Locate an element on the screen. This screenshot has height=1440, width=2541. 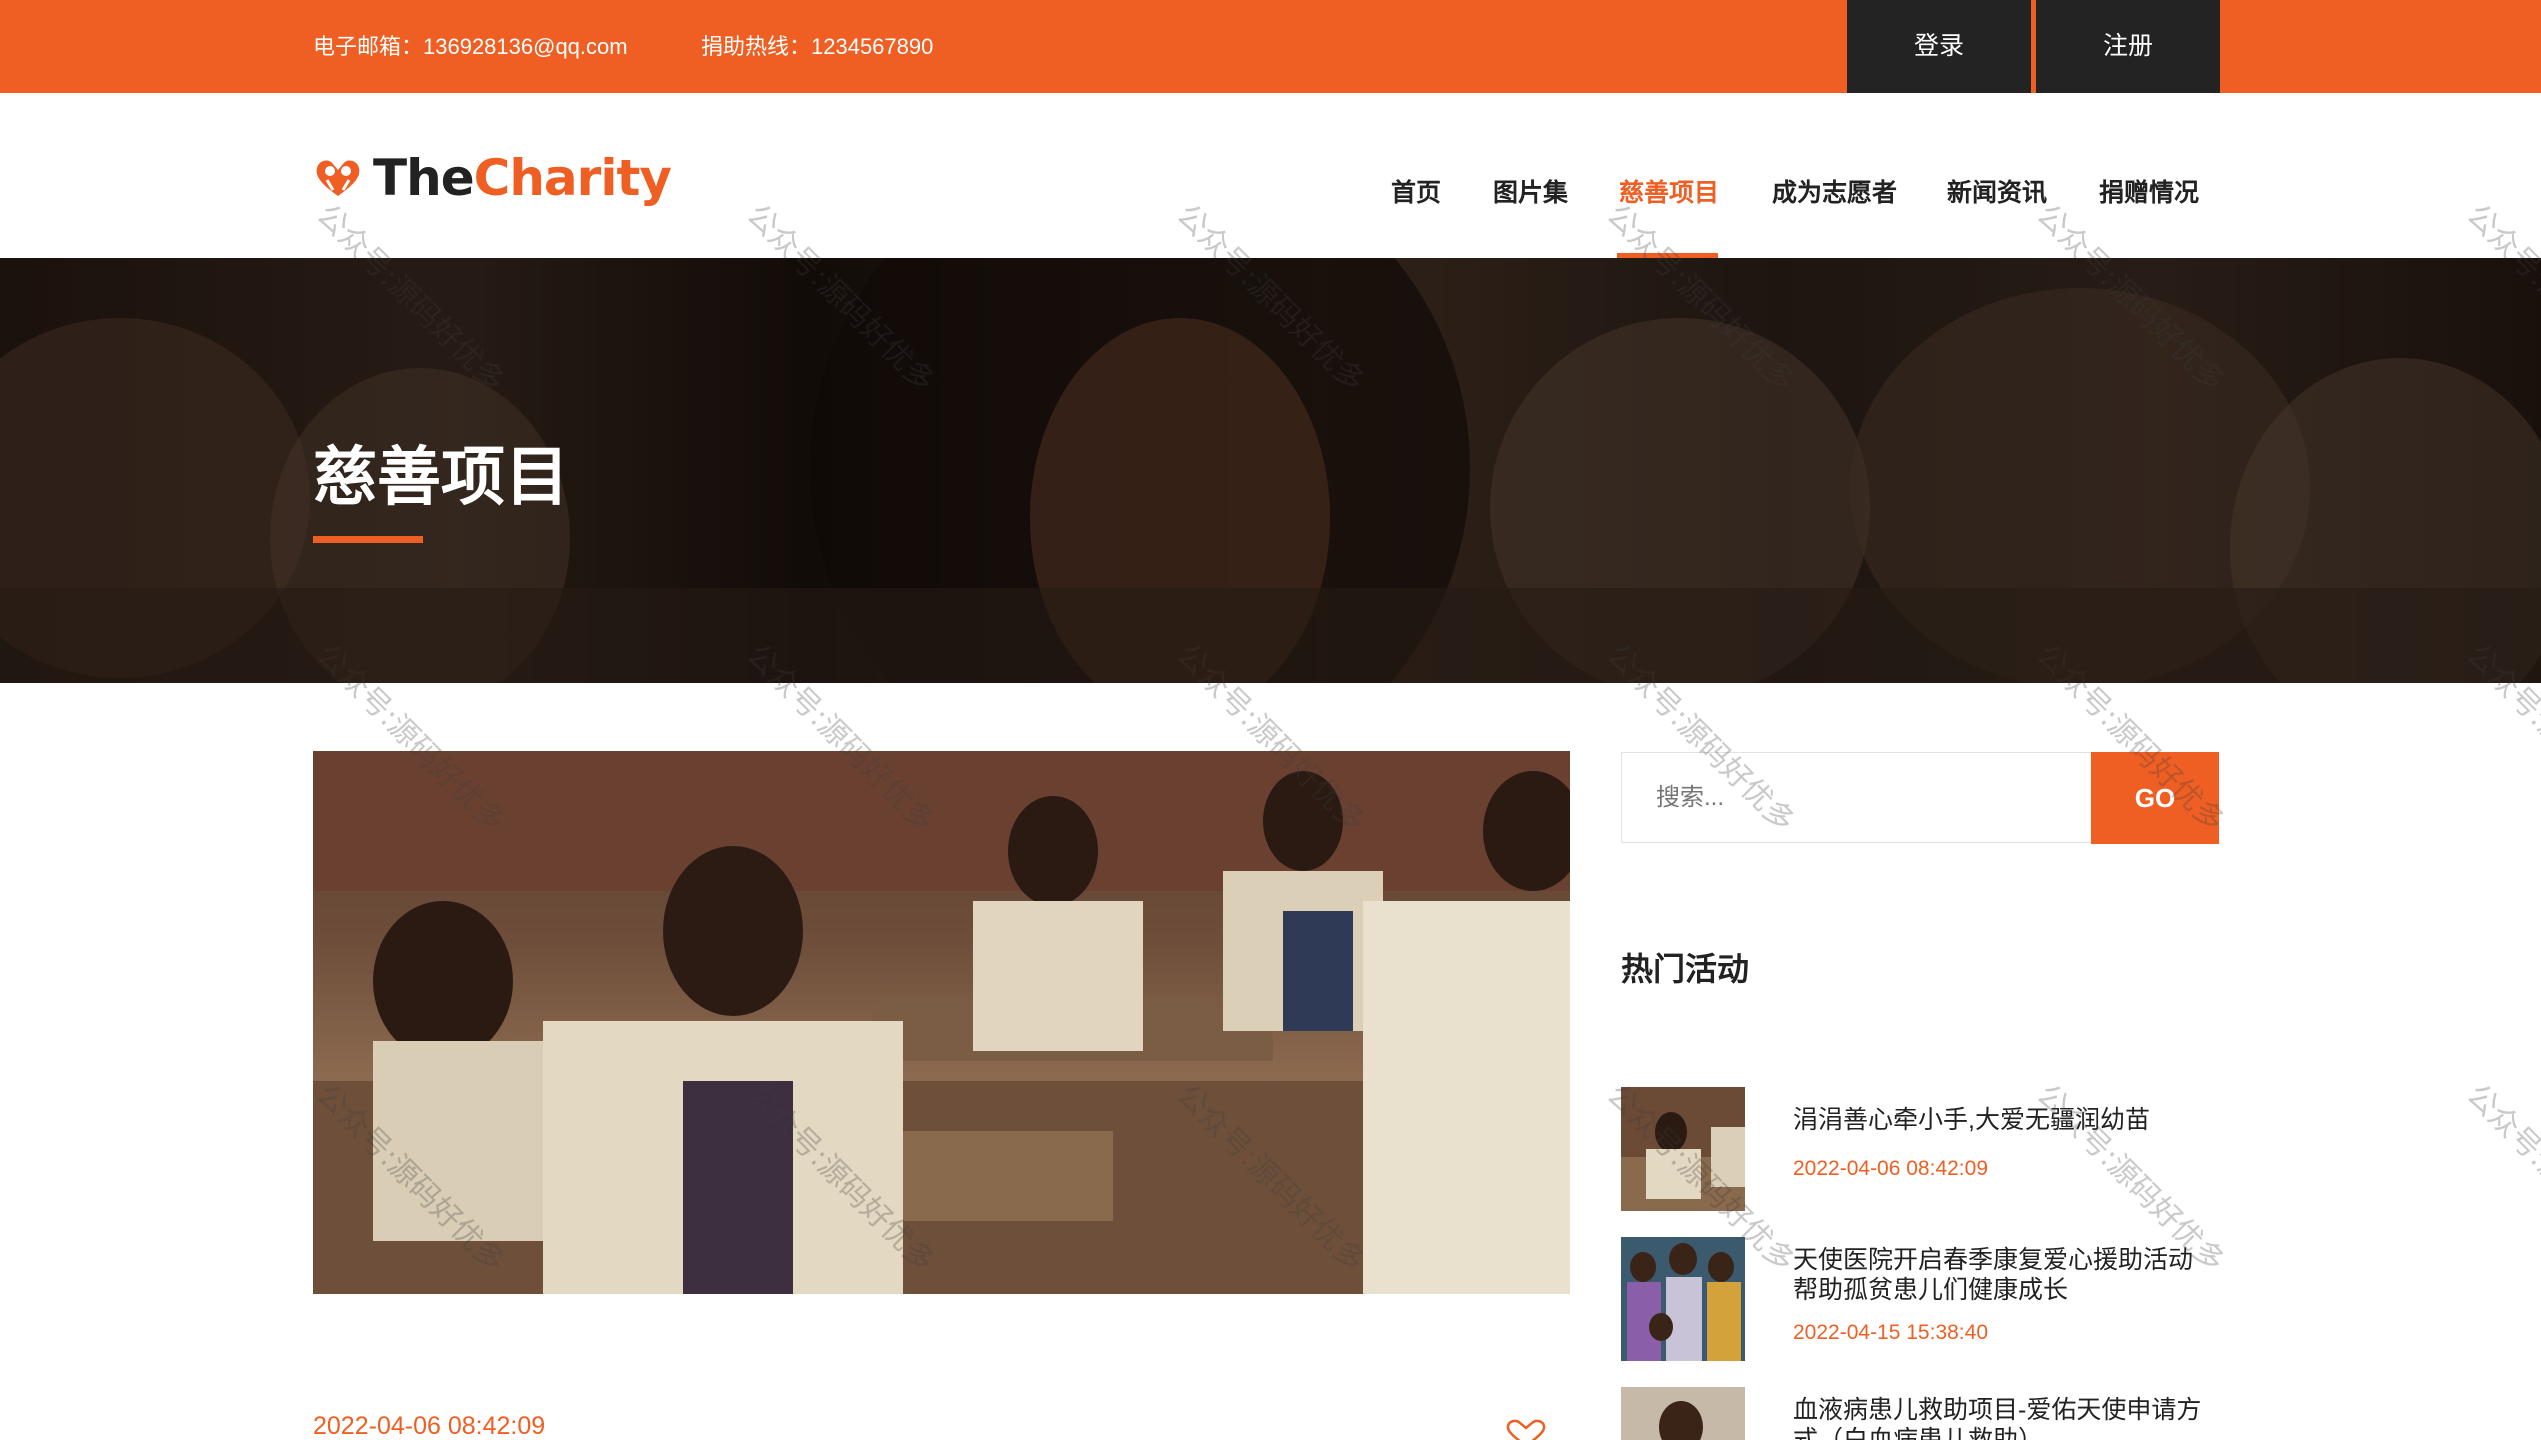
search-box is located at coordinates (1856, 797).